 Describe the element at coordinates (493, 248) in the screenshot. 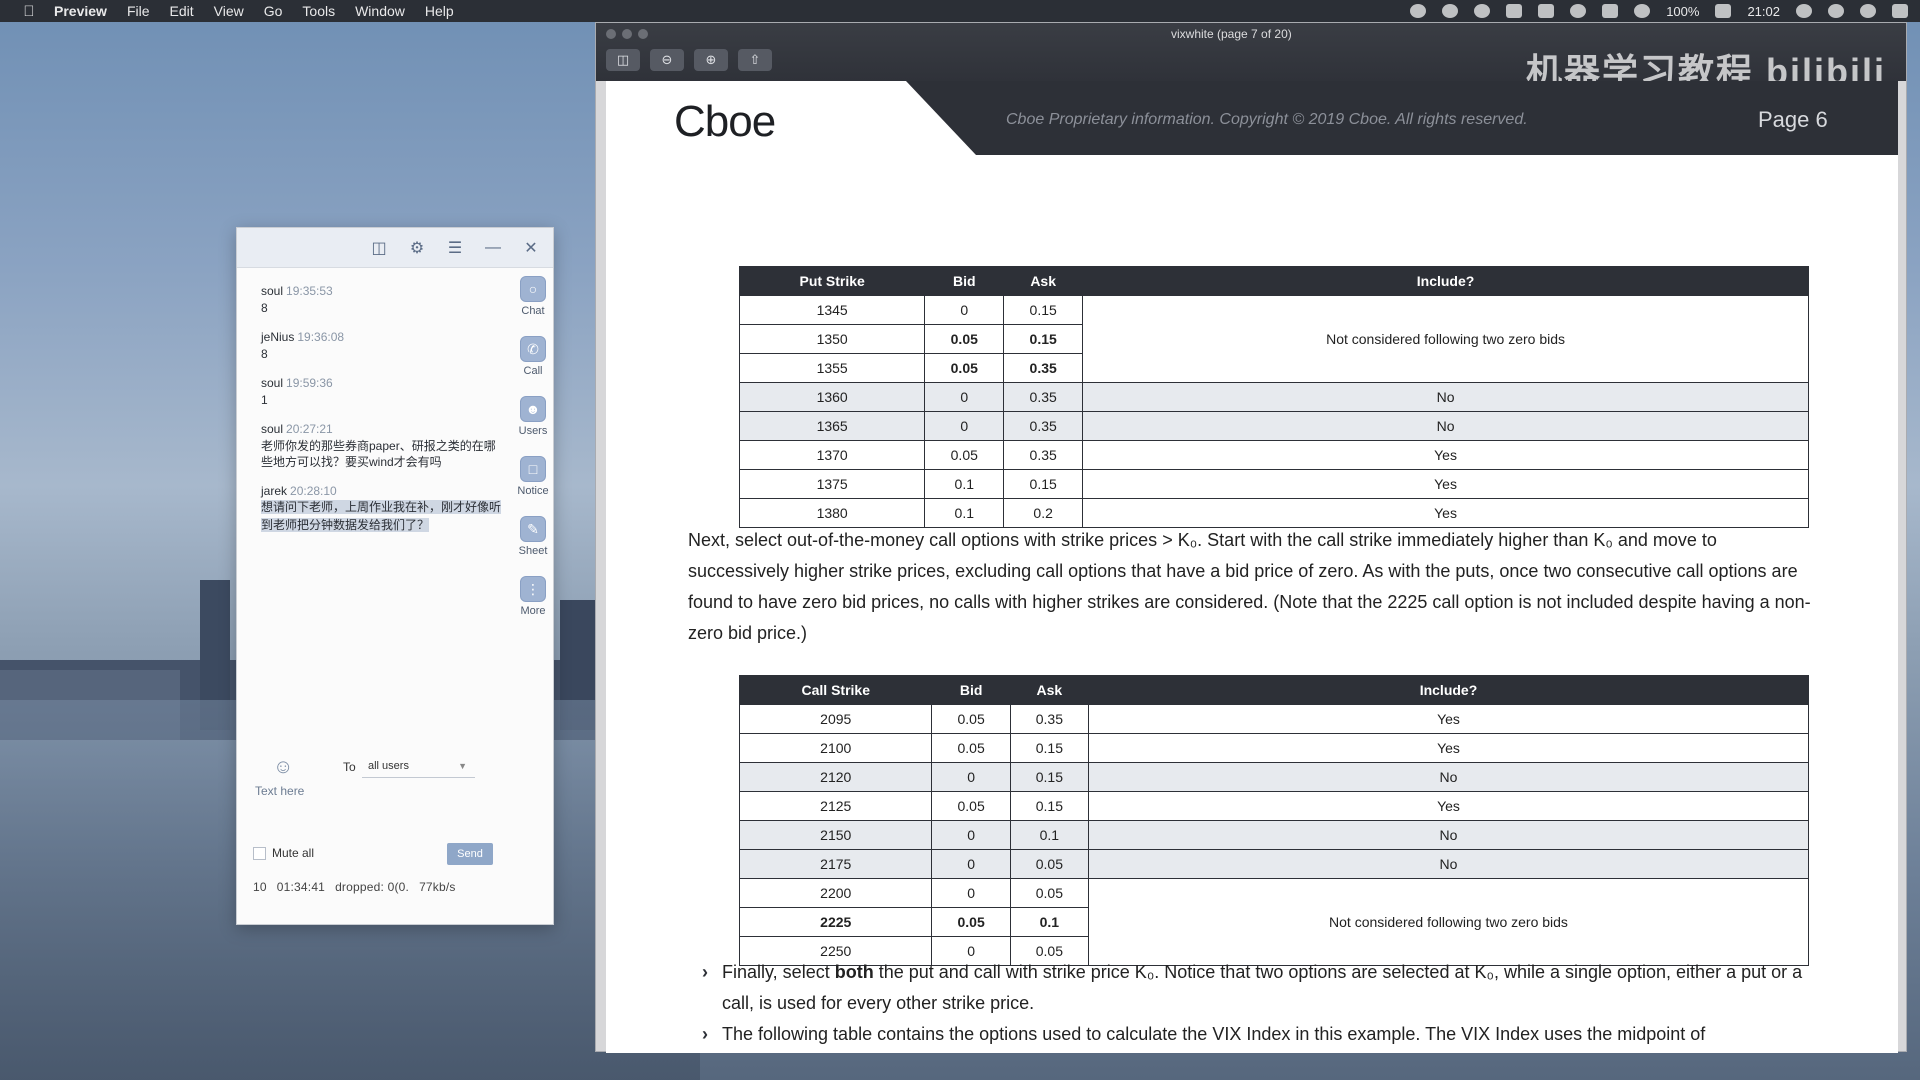

I see `minimize-icon: —` at that location.